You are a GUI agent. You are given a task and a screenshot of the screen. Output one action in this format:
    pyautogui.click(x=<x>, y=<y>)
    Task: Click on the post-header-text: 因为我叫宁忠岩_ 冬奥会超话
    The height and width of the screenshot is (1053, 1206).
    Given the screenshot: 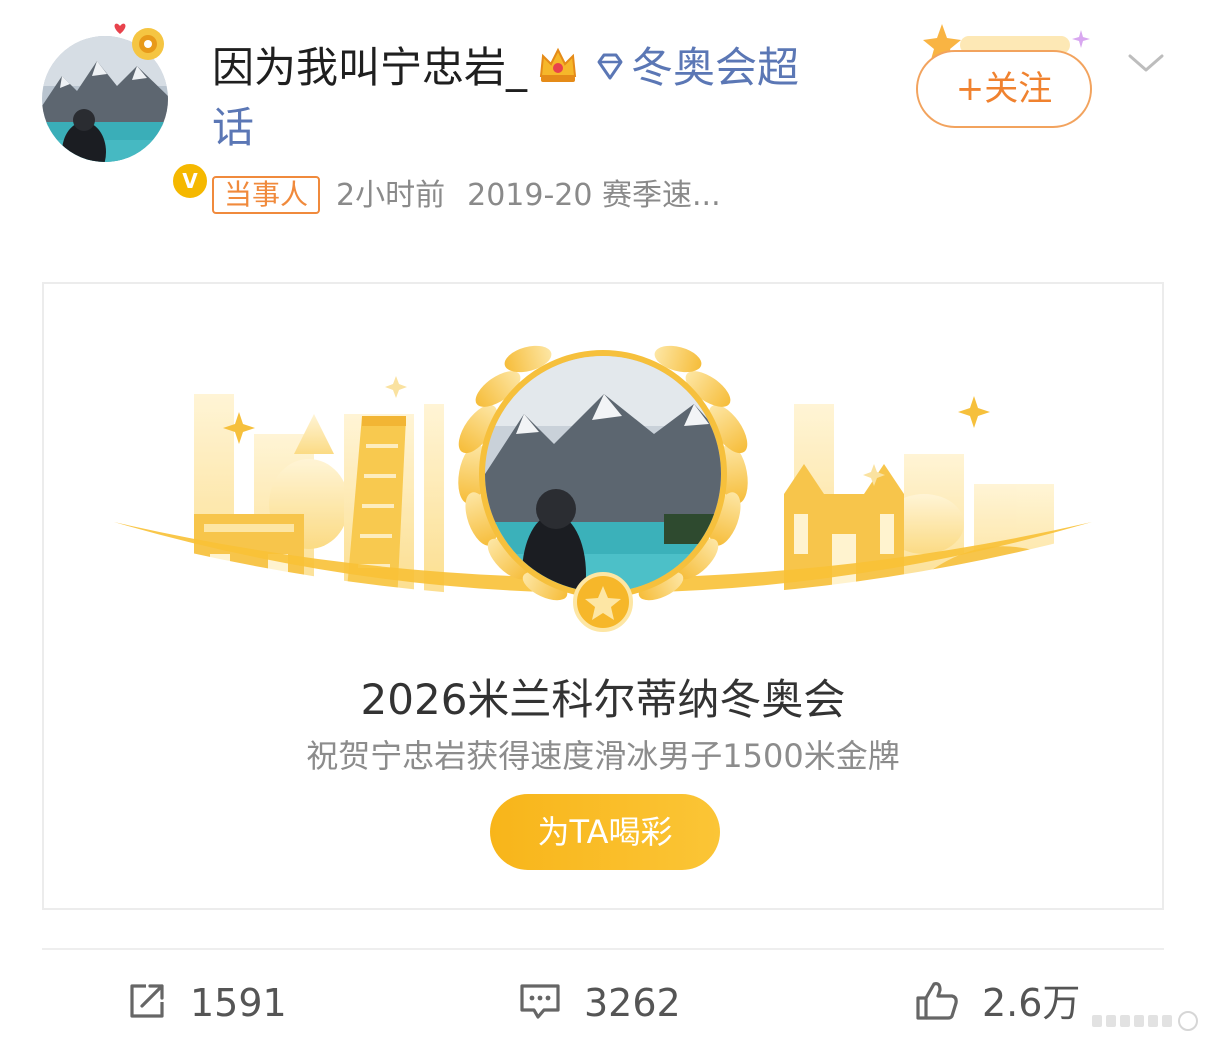 What is the action you would take?
    pyautogui.click(x=512, y=98)
    